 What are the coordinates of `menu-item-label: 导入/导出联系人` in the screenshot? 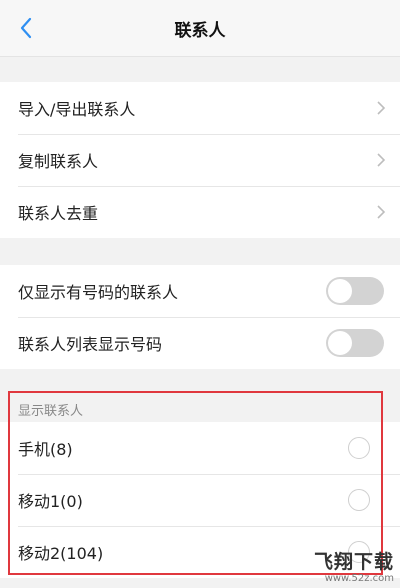 It's located at (77, 109).